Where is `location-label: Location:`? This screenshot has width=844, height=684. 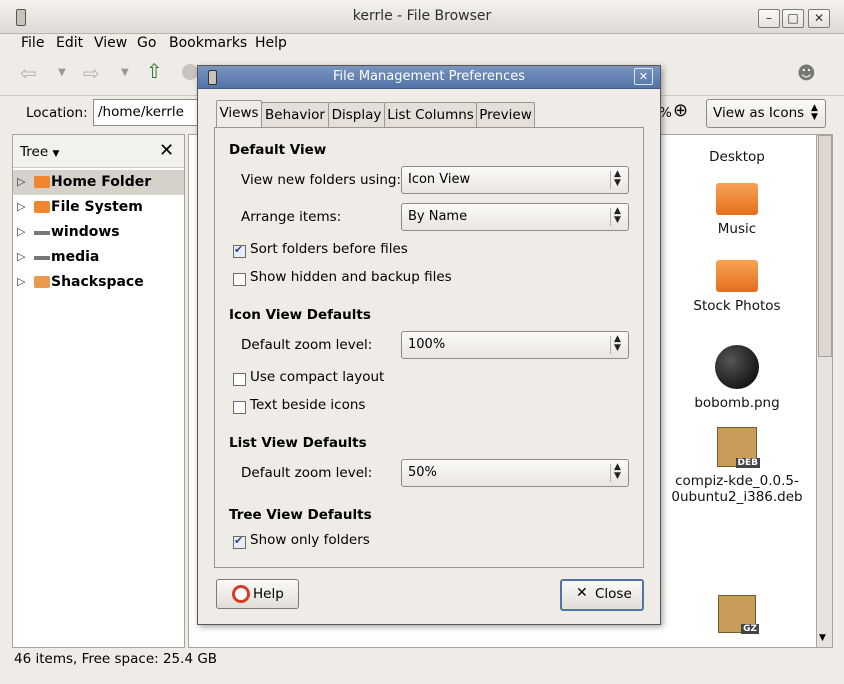 location-label: Location: is located at coordinates (57, 113).